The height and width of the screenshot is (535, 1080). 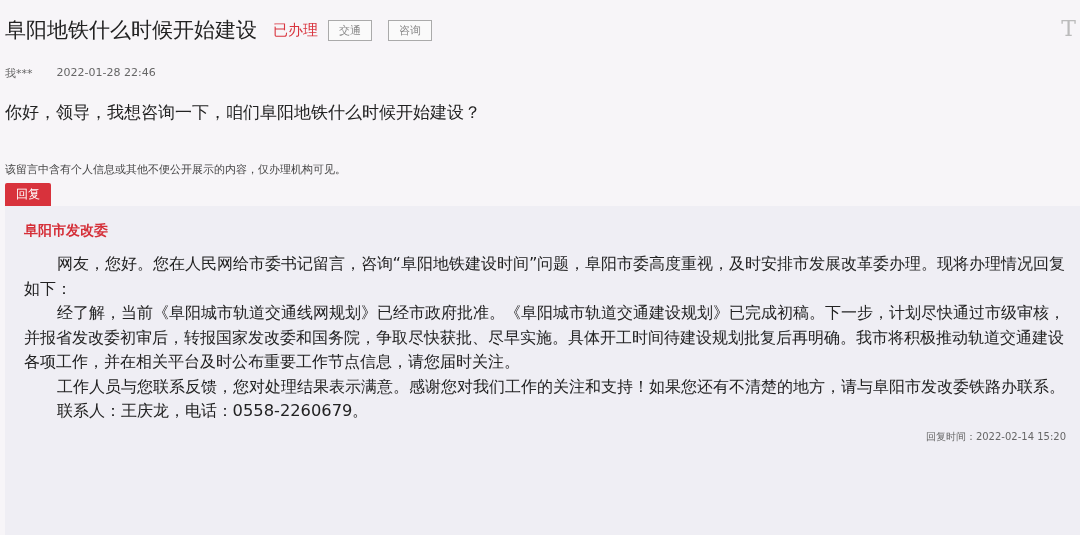 I want to click on status-label: 已办理, so click(x=295, y=30).